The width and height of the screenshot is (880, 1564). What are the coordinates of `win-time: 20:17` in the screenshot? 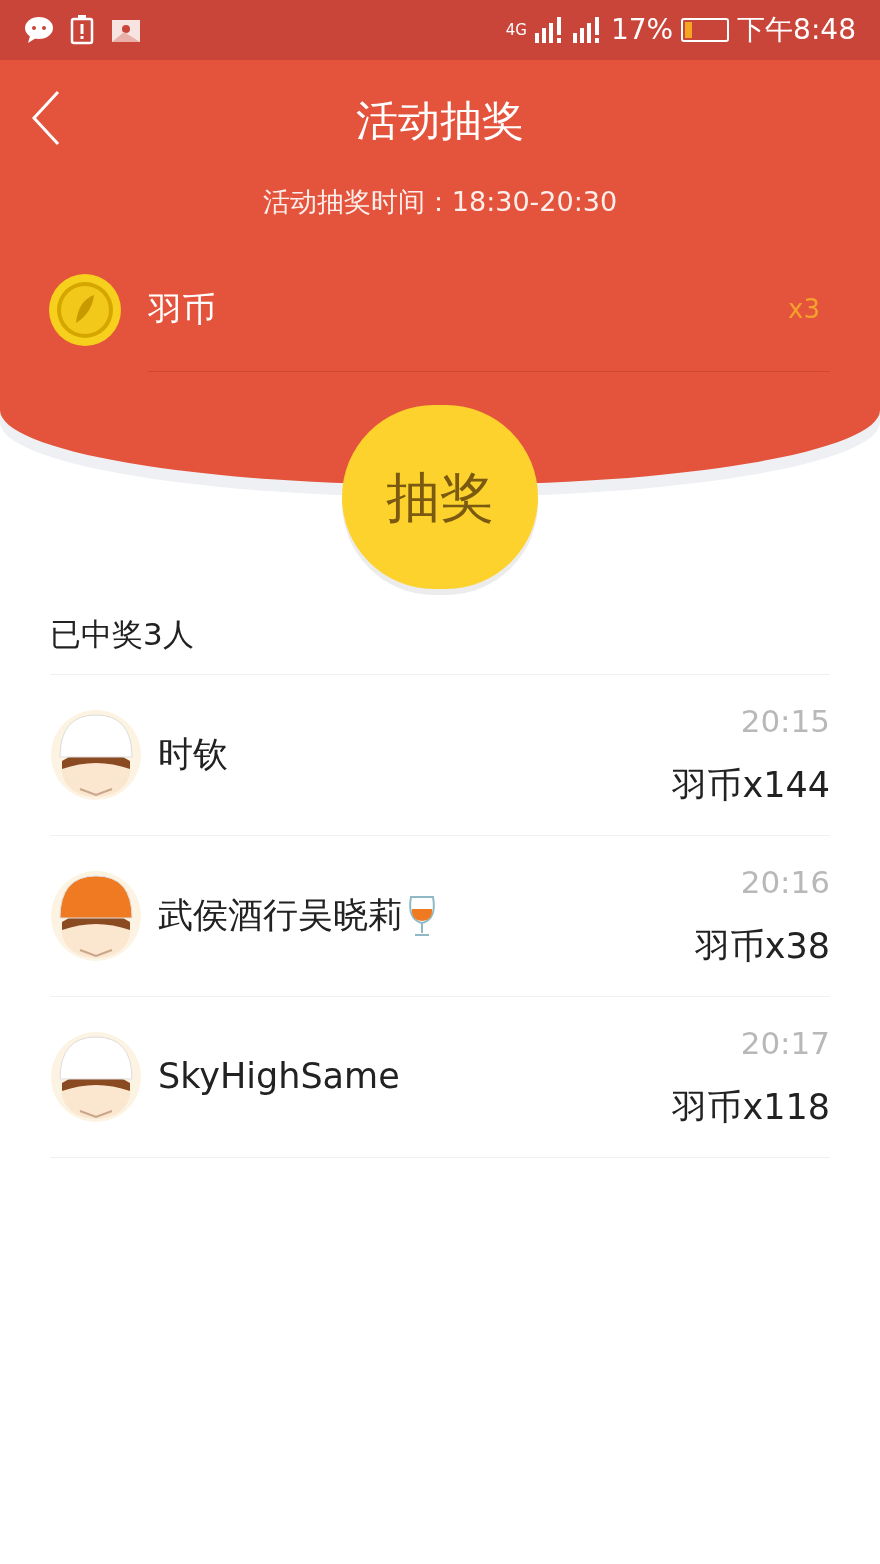 It's located at (785, 1043).